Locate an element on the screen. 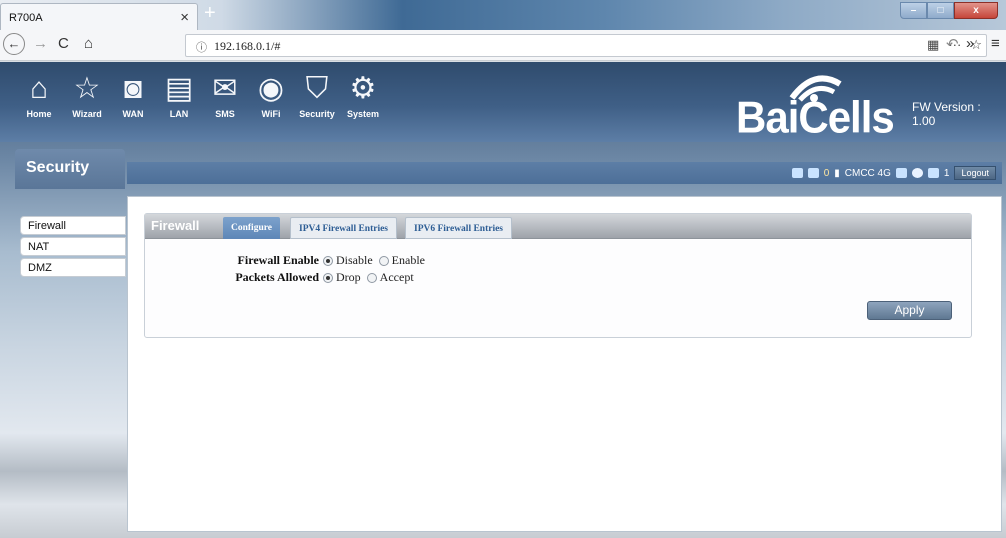  tab-ipv4-firewall-entries: IPV4 Firewall Entries is located at coordinates (344, 228).